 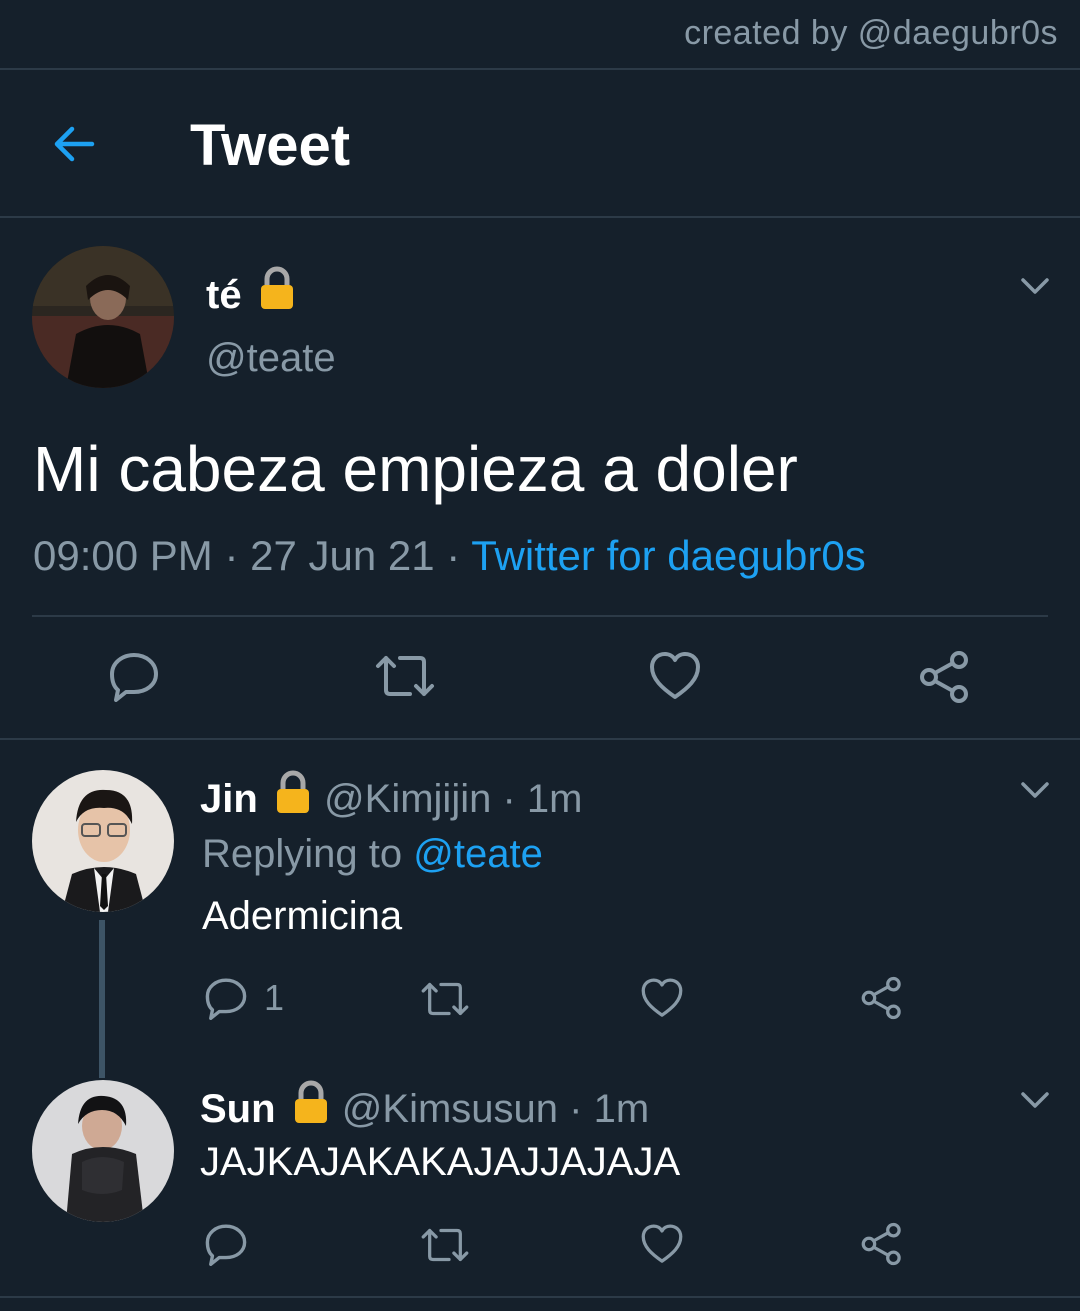 I want to click on thread-divider, so click(x=540, y=739).